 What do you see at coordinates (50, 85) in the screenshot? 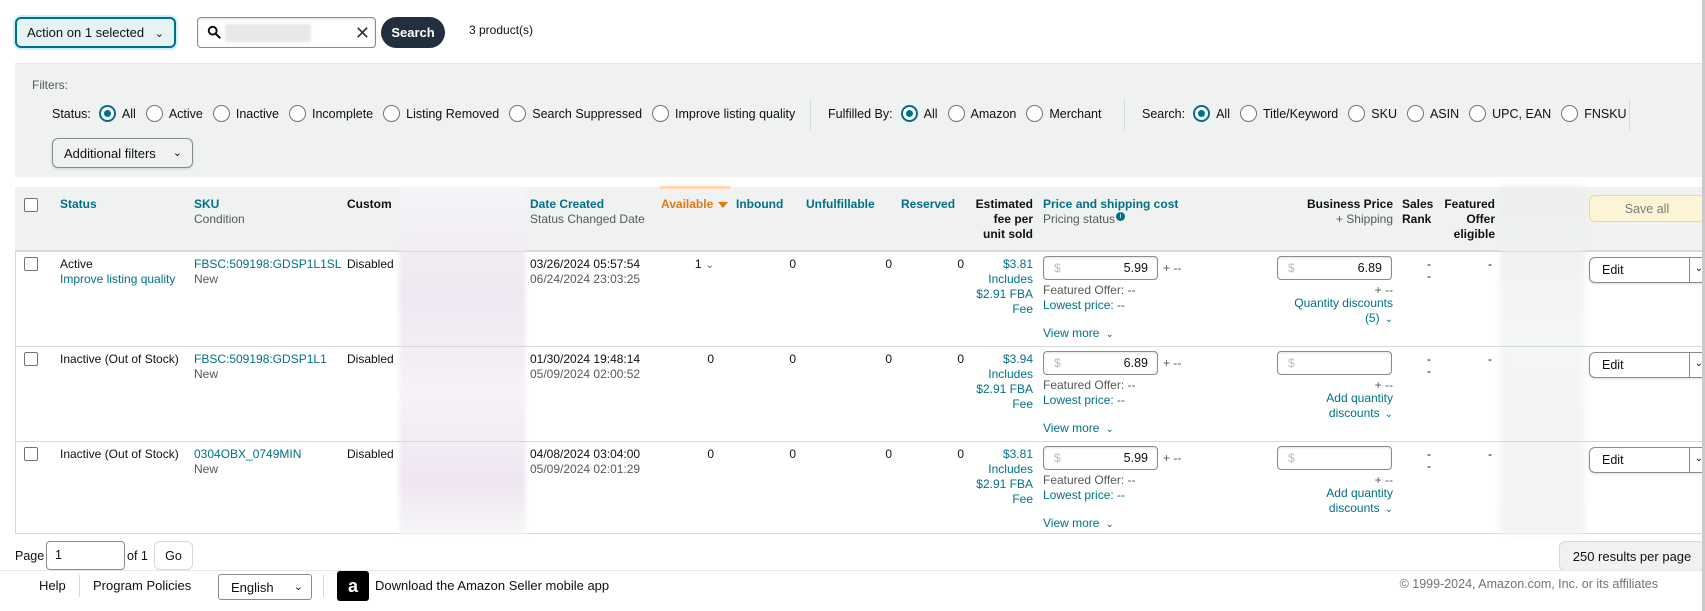
I see `filters-label: Filters:` at bounding box center [50, 85].